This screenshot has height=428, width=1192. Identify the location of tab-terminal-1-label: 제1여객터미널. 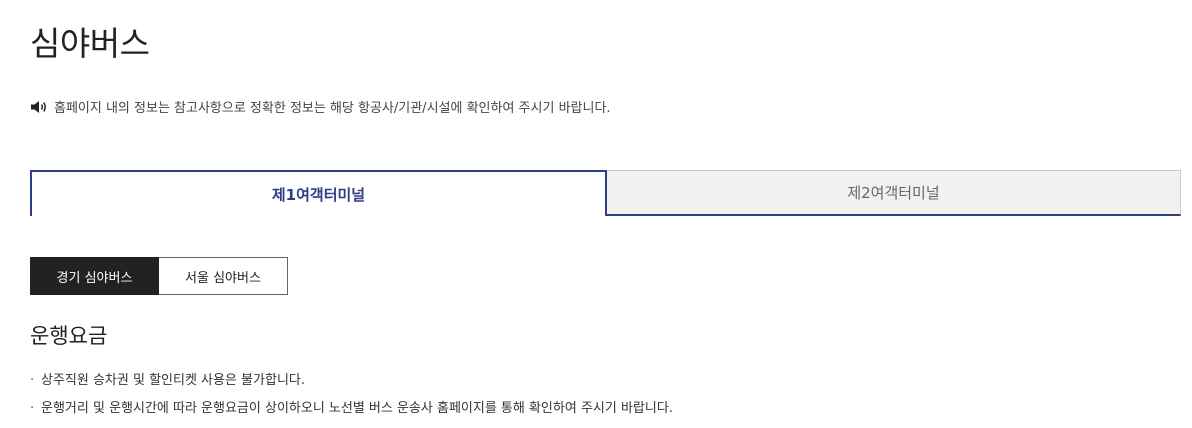
(318, 194).